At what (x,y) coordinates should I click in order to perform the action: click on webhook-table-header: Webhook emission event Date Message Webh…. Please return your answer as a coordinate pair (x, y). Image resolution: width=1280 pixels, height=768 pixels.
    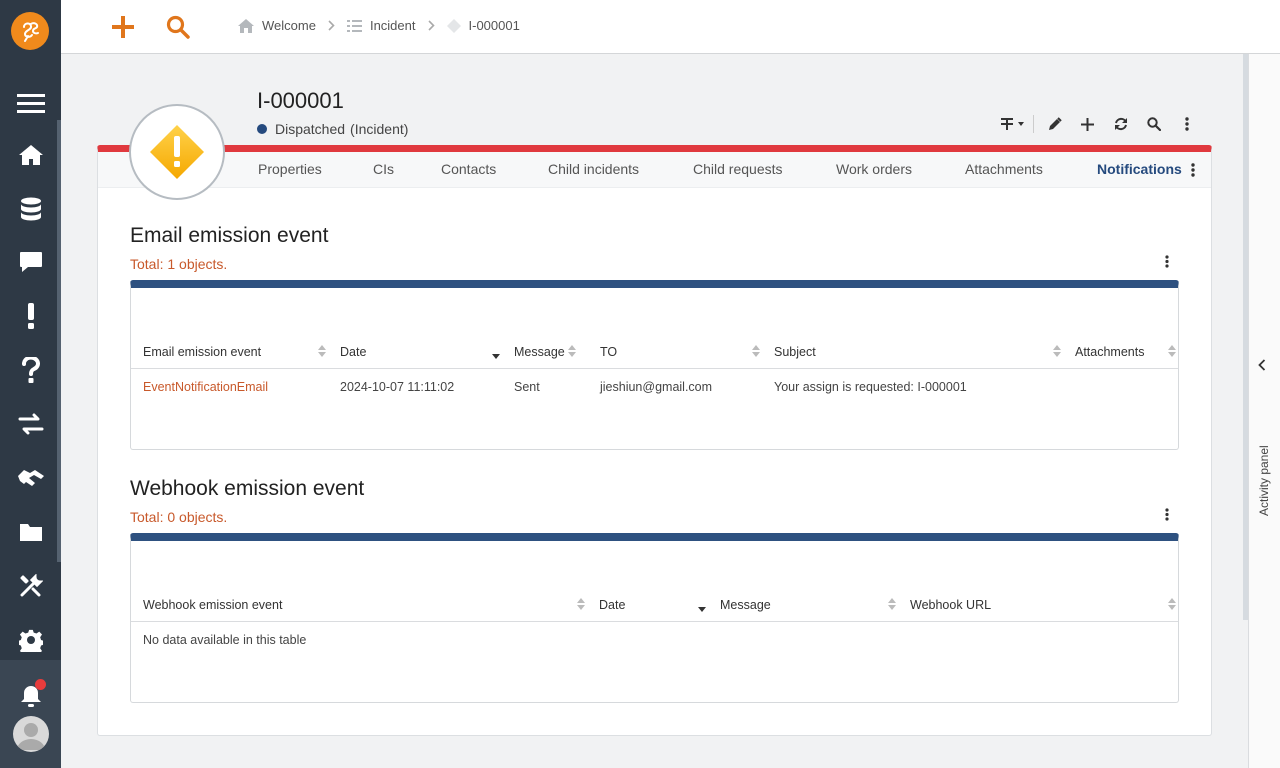
    Looking at the image, I should click on (654, 605).